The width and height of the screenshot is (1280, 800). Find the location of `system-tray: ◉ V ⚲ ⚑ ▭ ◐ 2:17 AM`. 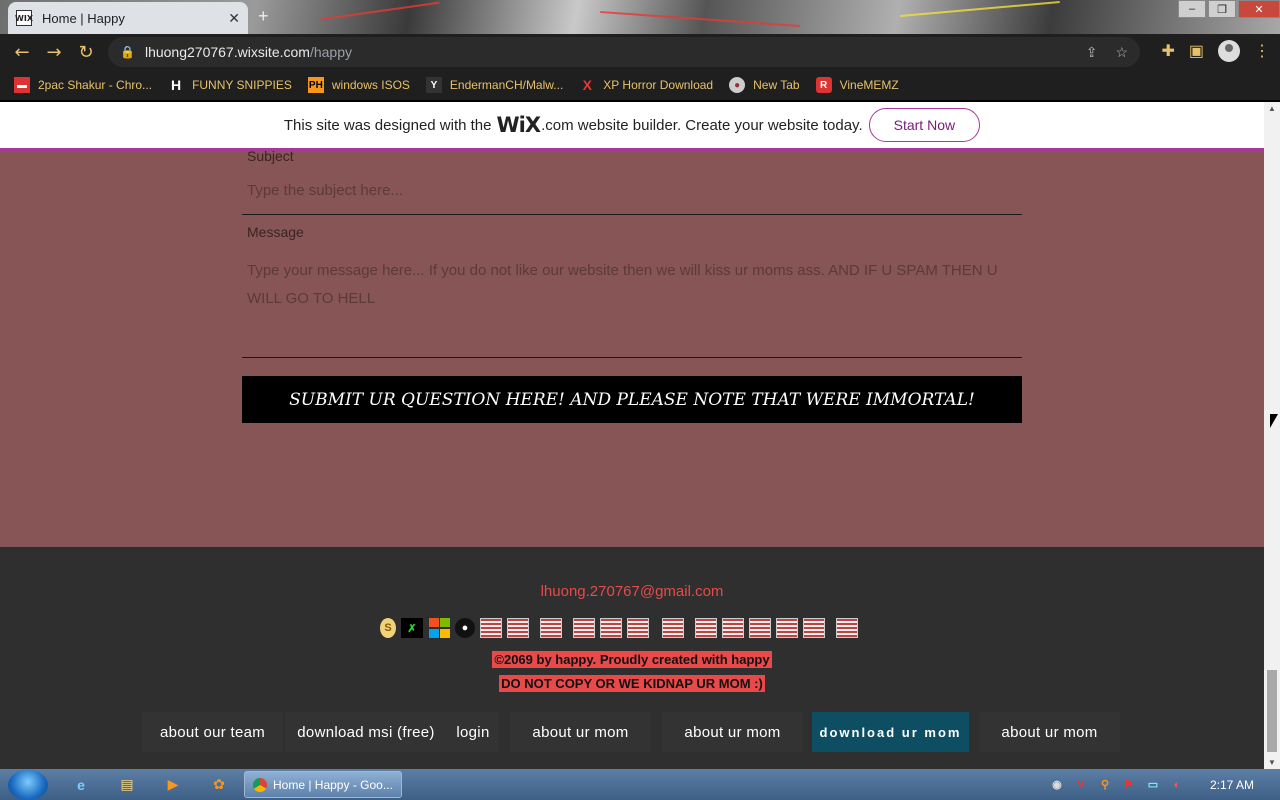

system-tray: ◉ V ⚲ ⚑ ▭ ◐ 2:17 AM is located at coordinates (1165, 784).